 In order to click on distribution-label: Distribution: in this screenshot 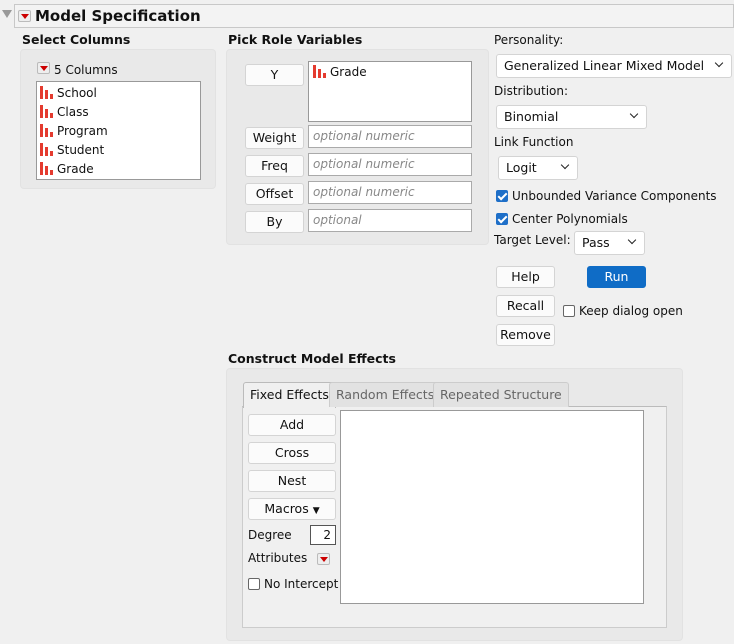, I will do `click(531, 91)`.